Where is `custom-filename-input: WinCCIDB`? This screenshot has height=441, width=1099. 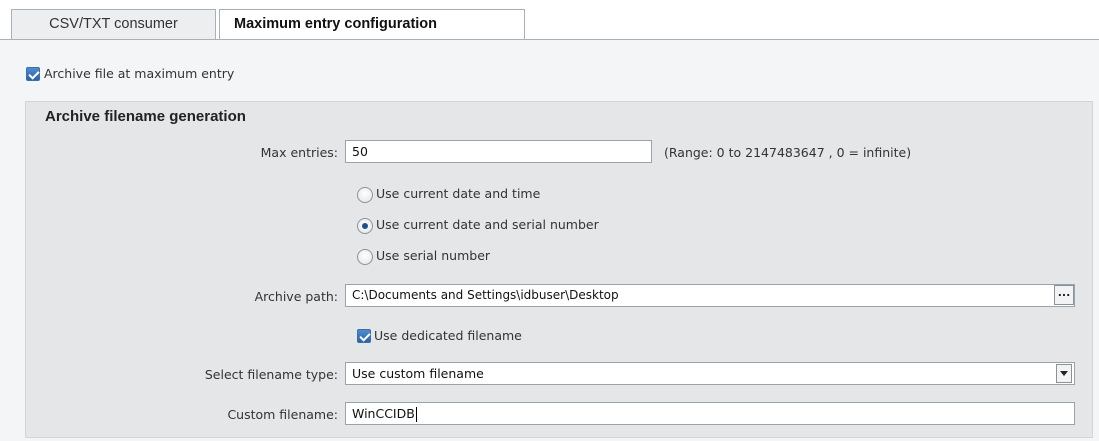 custom-filename-input: WinCCIDB is located at coordinates (710, 413).